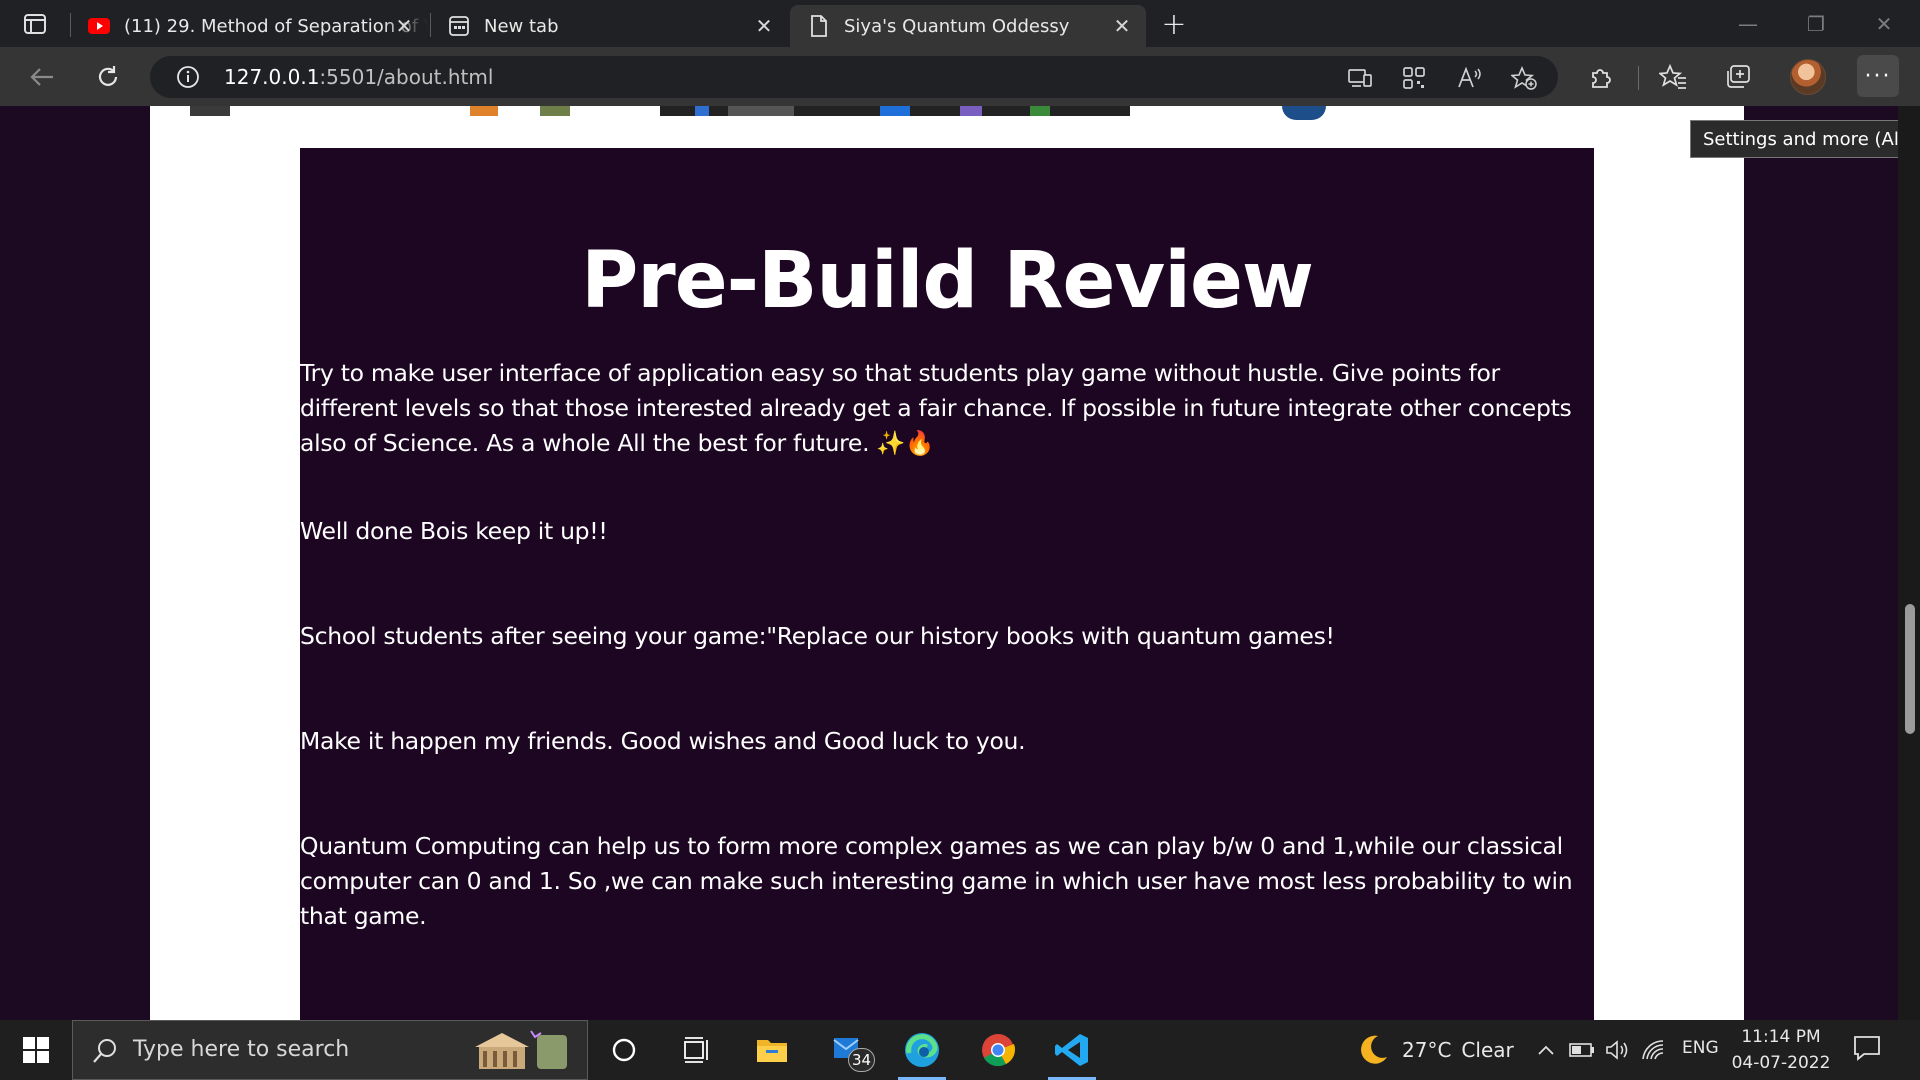 The image size is (1920, 1080). I want to click on search-icon, so click(105, 1051).